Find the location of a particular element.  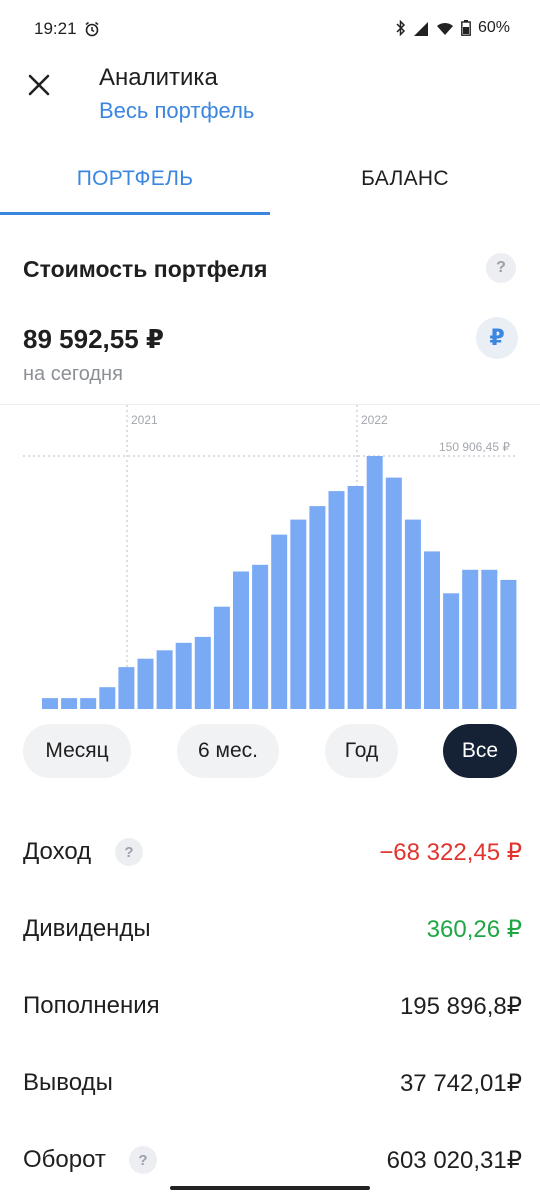

period-6months-button: 6 мес. is located at coordinates (228, 751).